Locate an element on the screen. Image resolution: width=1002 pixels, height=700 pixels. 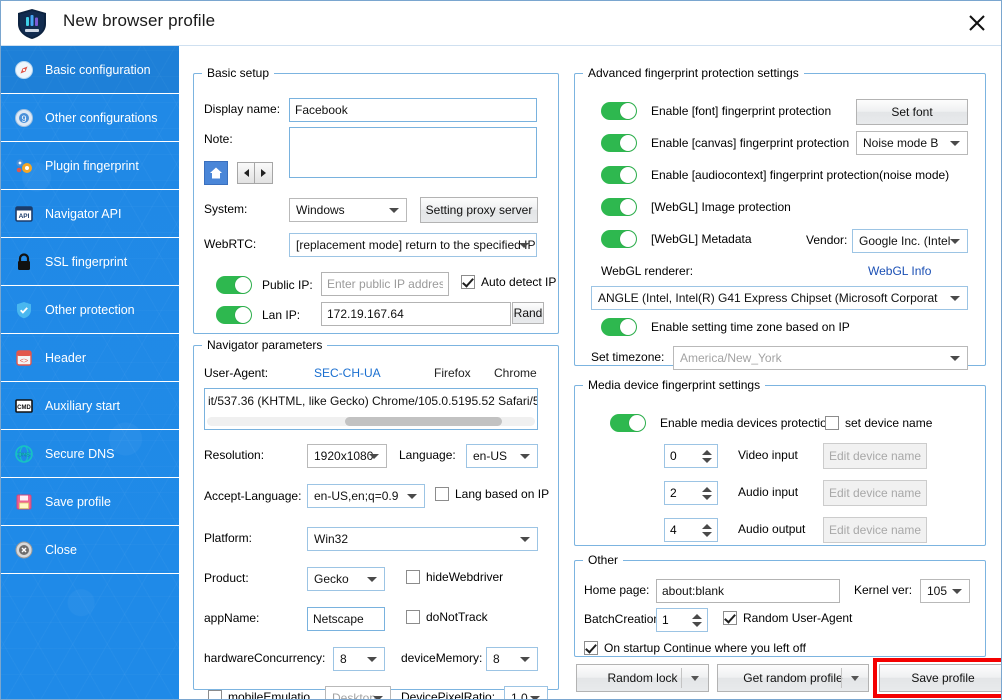
audio-output-edit-device-name-button: Edit device name is located at coordinates (875, 530).